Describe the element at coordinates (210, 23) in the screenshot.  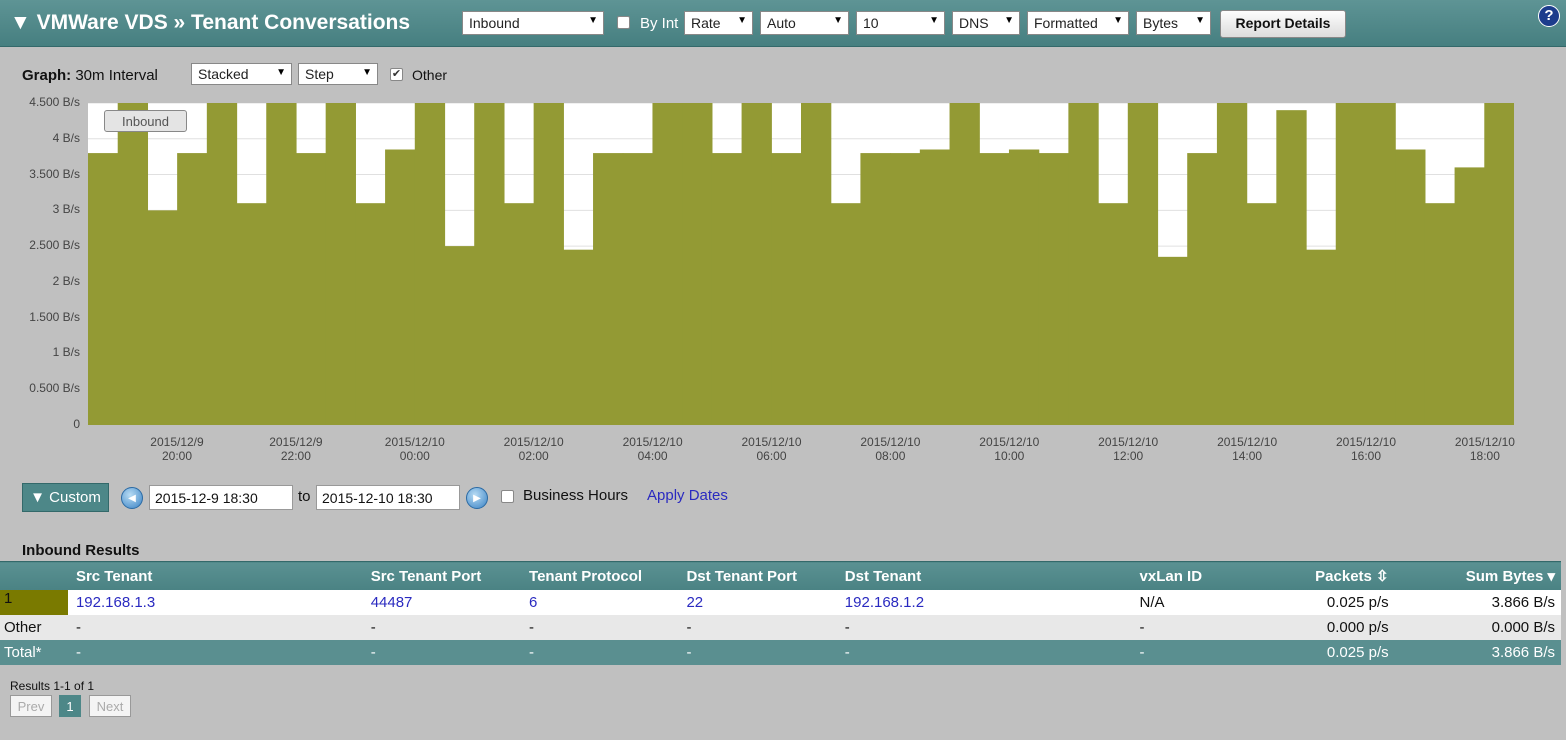
I see `page-title: ▼ VMWare VDS » Tenant Conversations` at that location.